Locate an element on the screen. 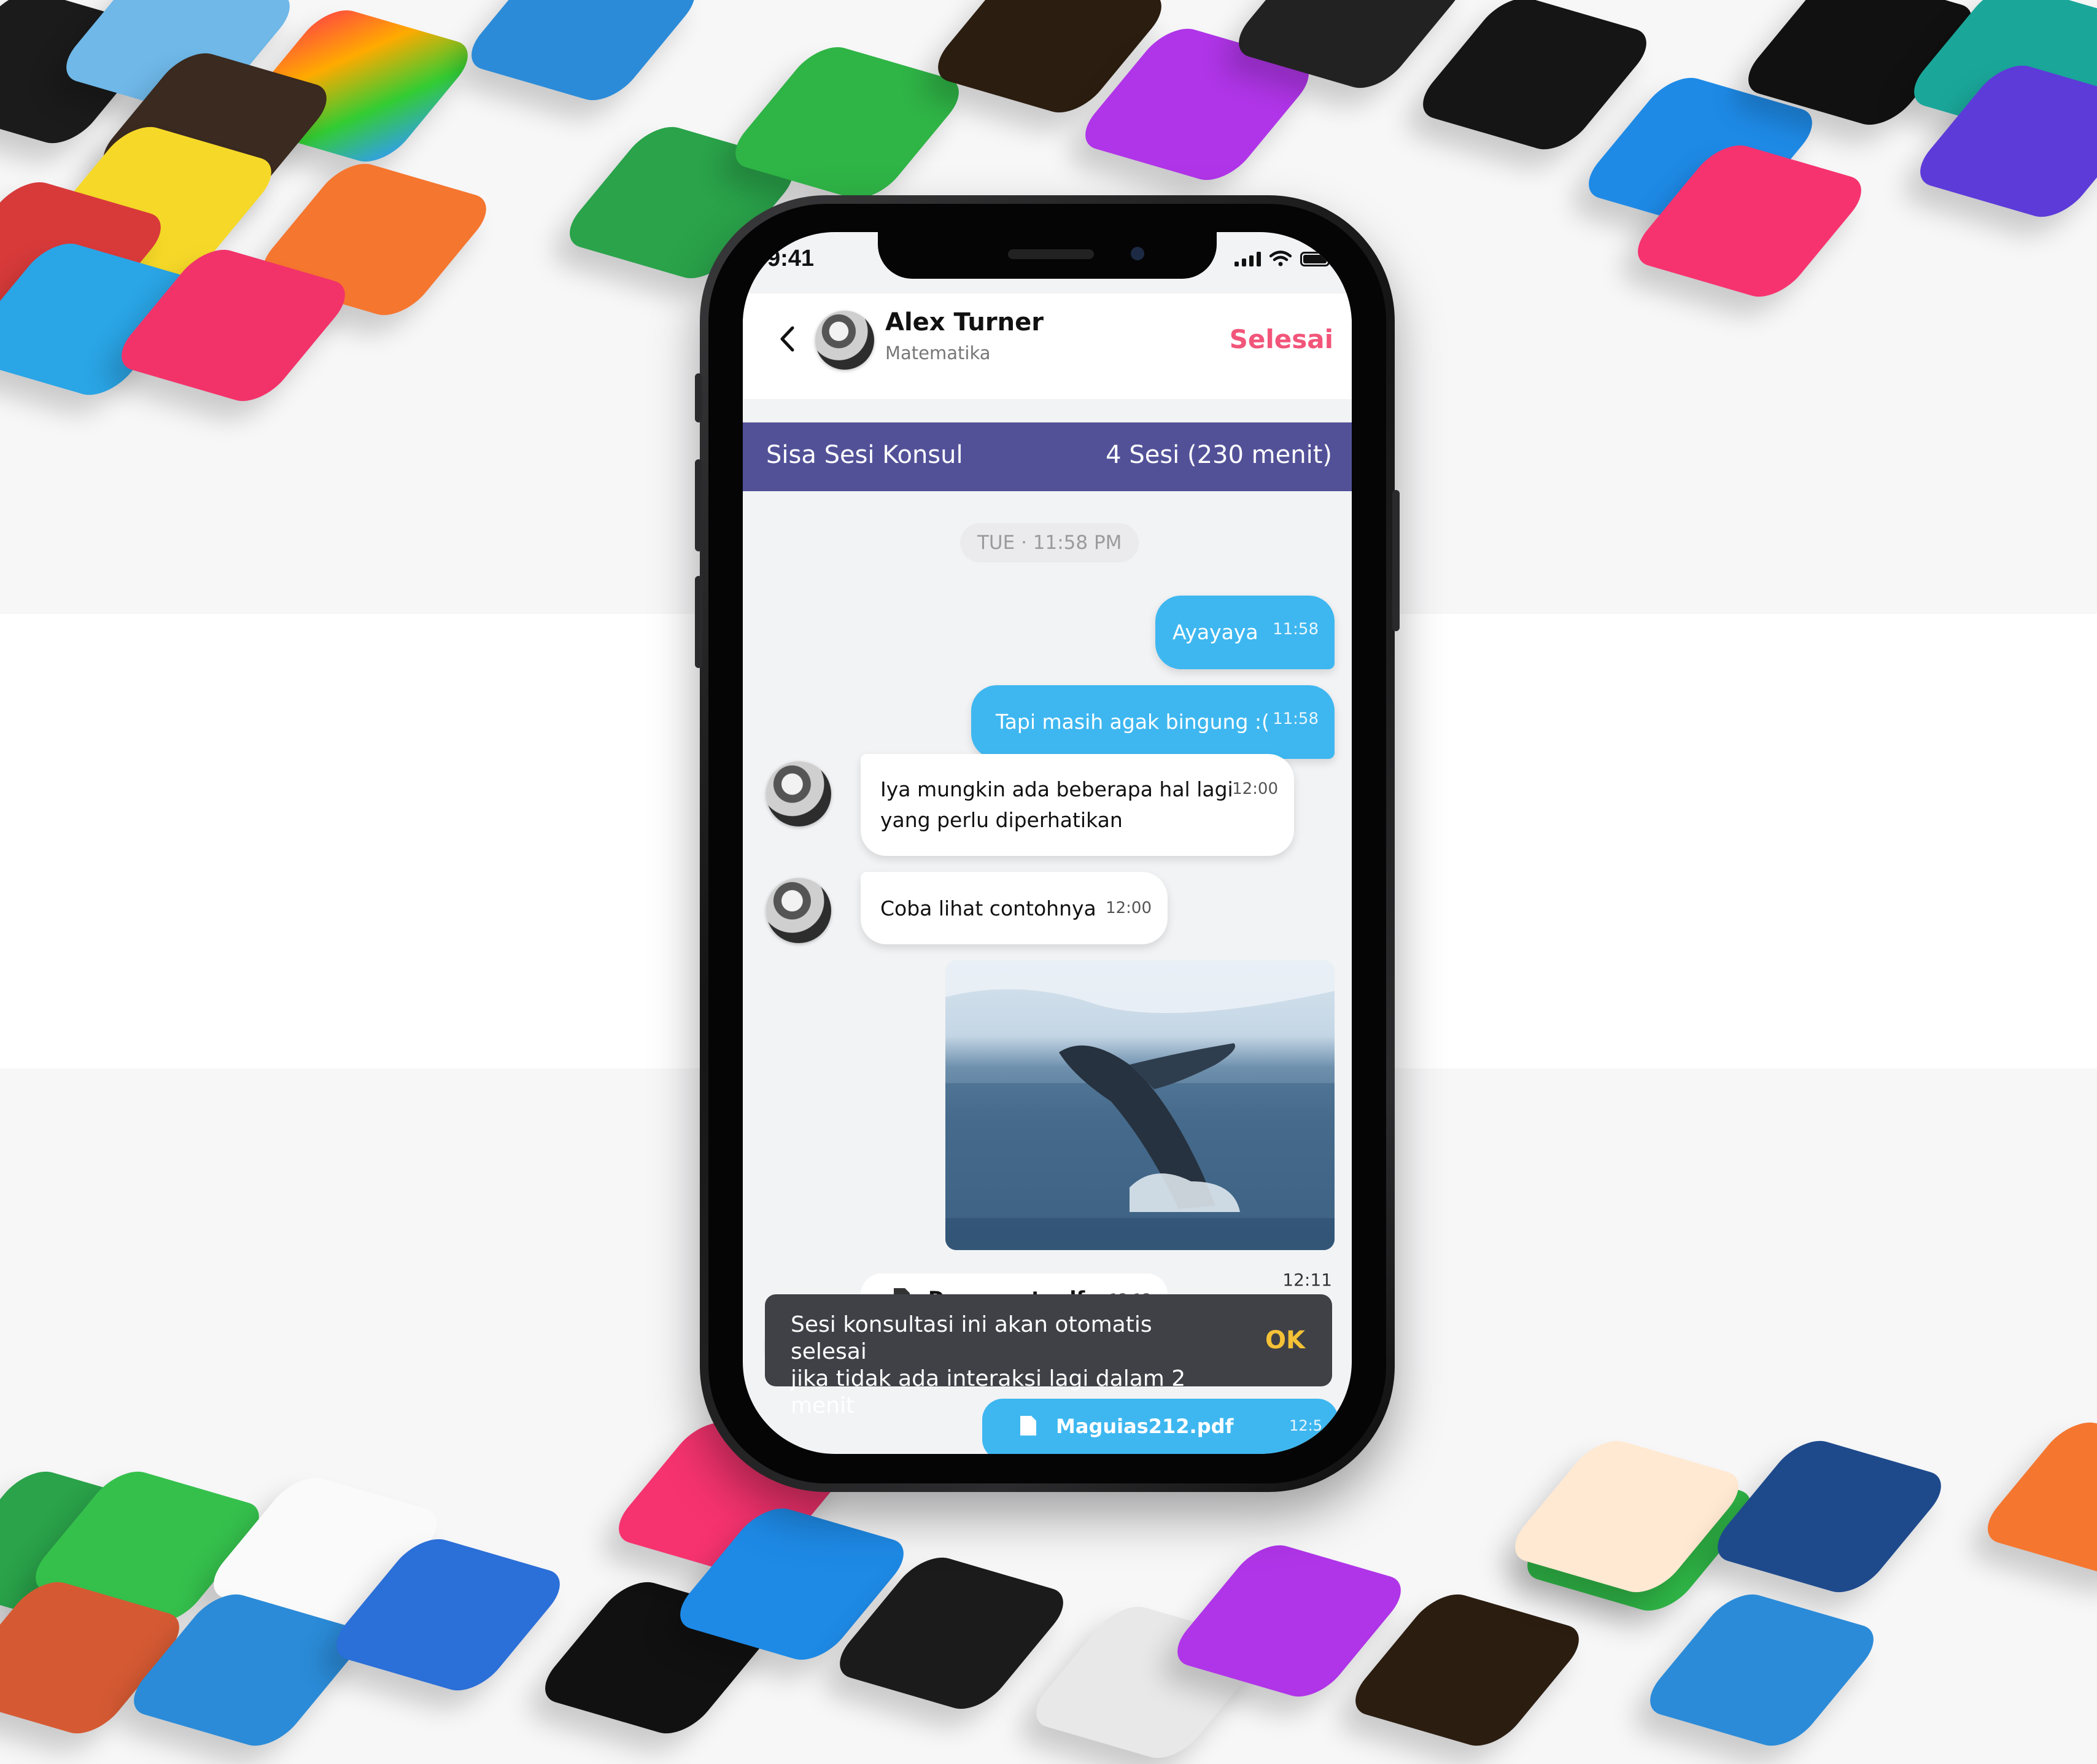 Image resolution: width=2097 pixels, height=1764 pixels. battery-icon is located at coordinates (1315, 259).